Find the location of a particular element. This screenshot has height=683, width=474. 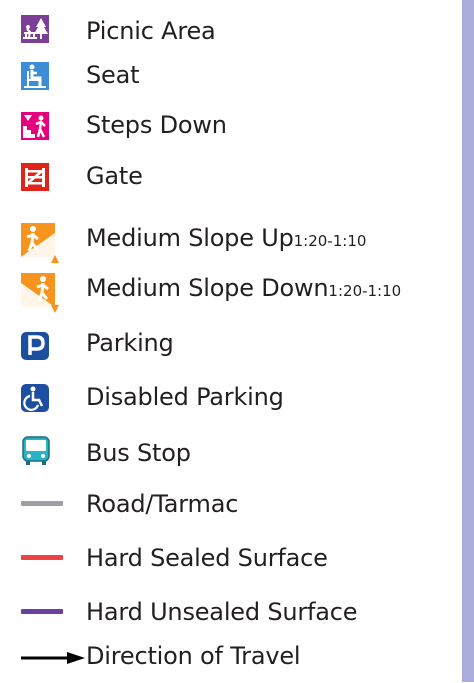

bus-stop-icon is located at coordinates (36, 451).